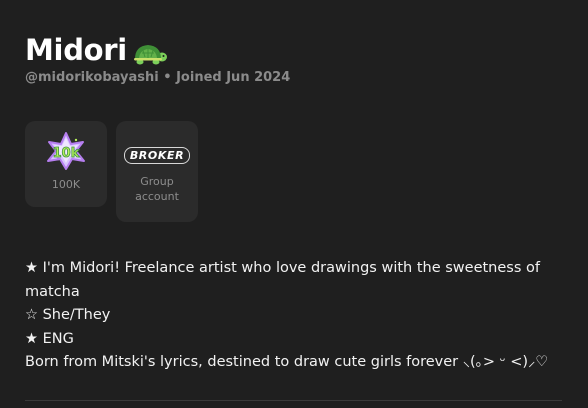 This screenshot has width=588, height=408. Describe the element at coordinates (157, 155) in the screenshot. I see `broker-badge-icon: BROKER` at that location.